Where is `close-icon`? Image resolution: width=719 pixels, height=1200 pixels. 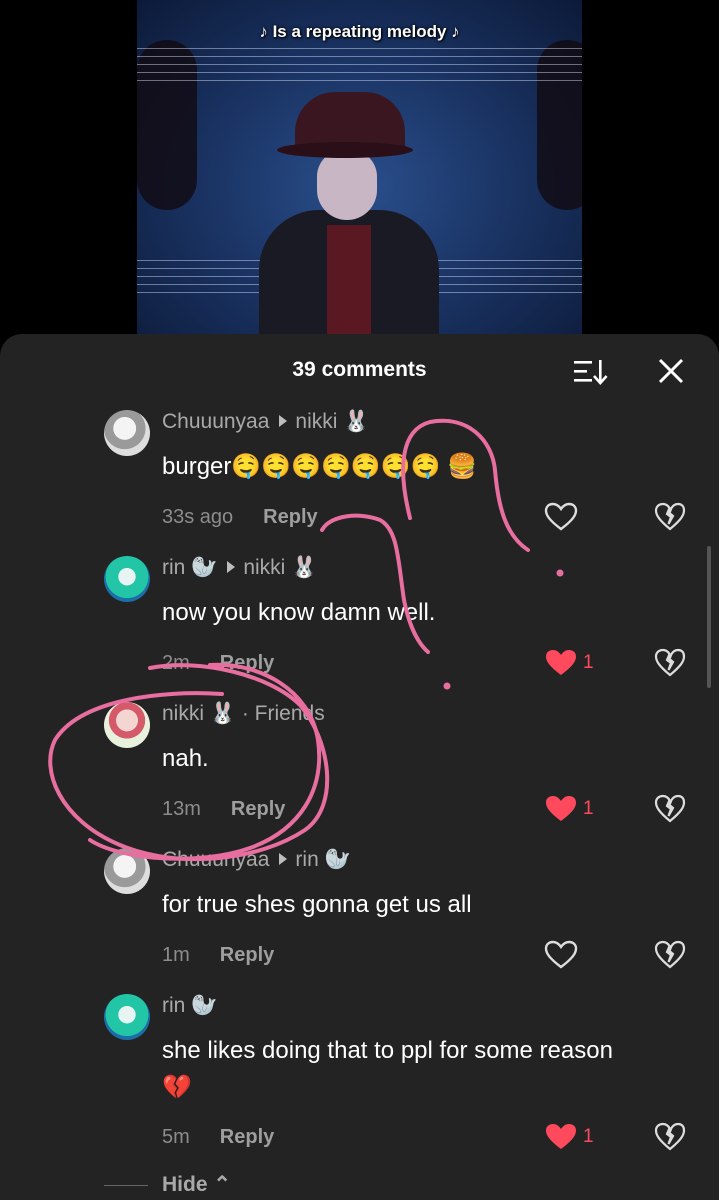 close-icon is located at coordinates (671, 371).